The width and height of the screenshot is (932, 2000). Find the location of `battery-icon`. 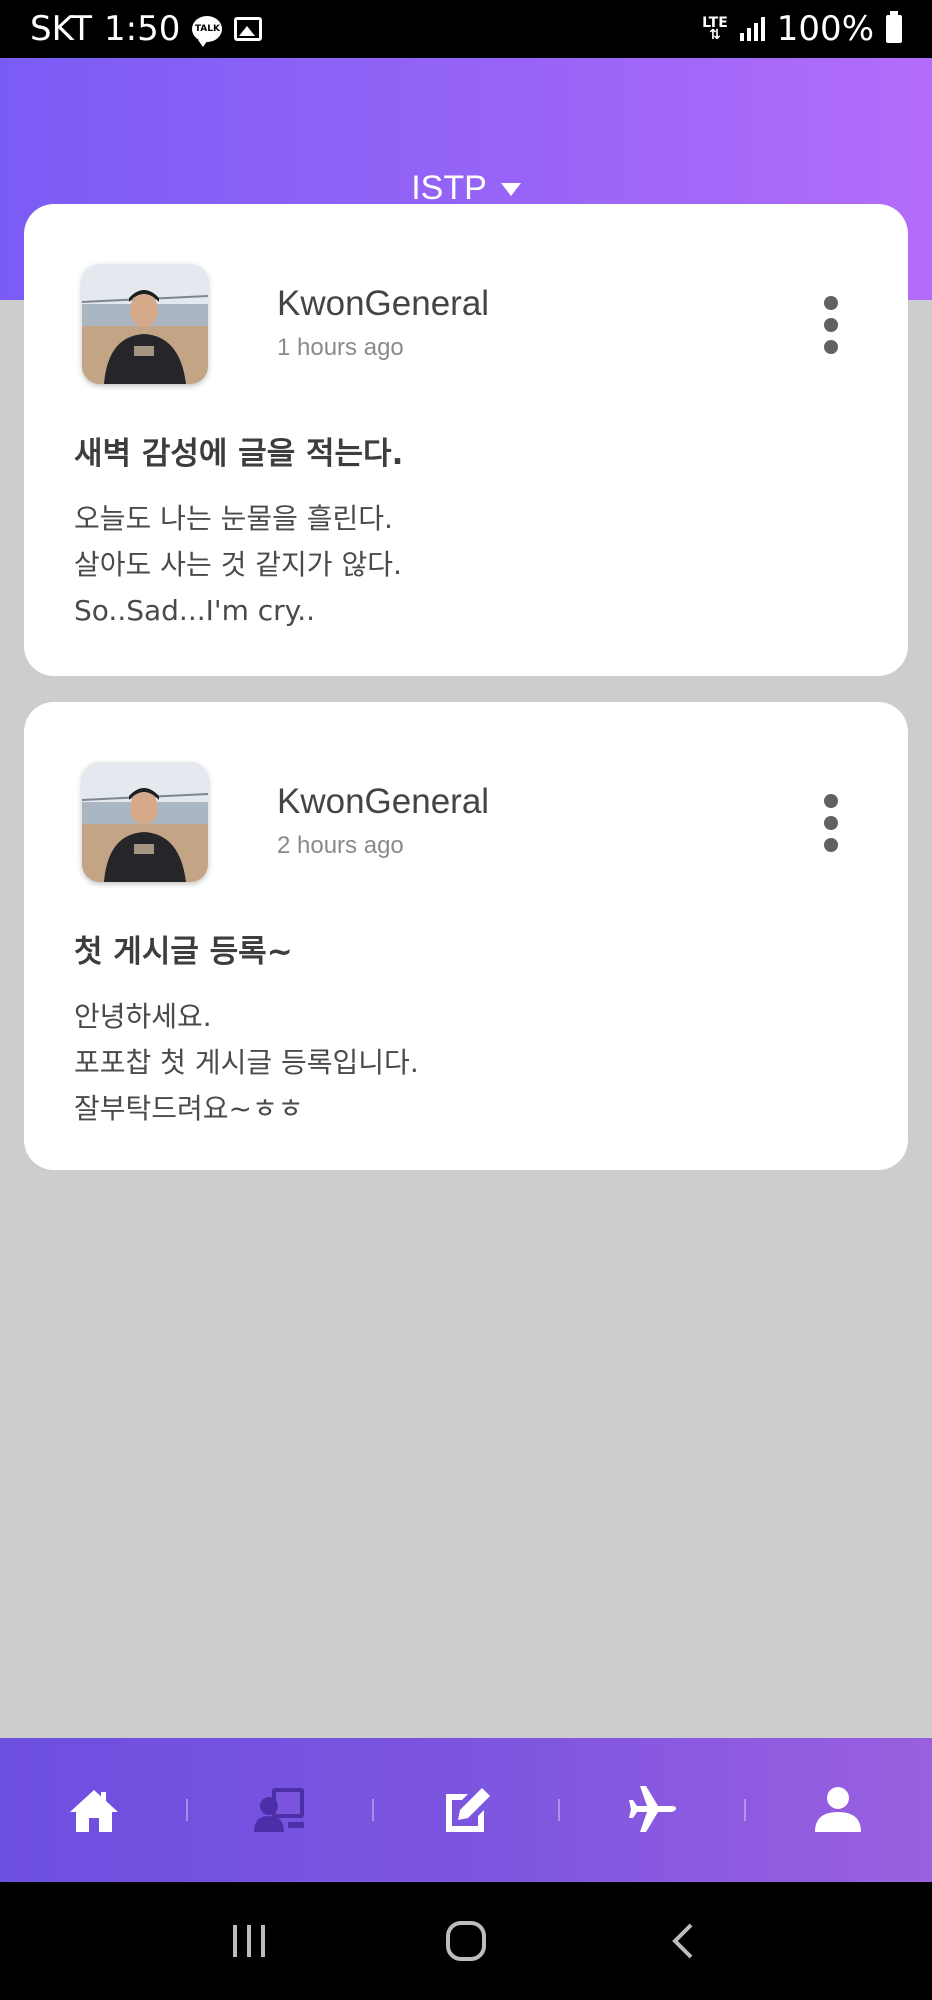

battery-icon is located at coordinates (894, 27).